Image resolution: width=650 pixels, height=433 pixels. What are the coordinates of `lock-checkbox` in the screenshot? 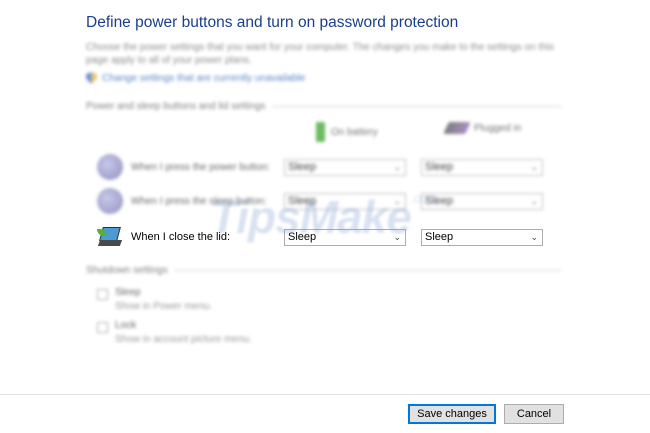 It's located at (102, 327).